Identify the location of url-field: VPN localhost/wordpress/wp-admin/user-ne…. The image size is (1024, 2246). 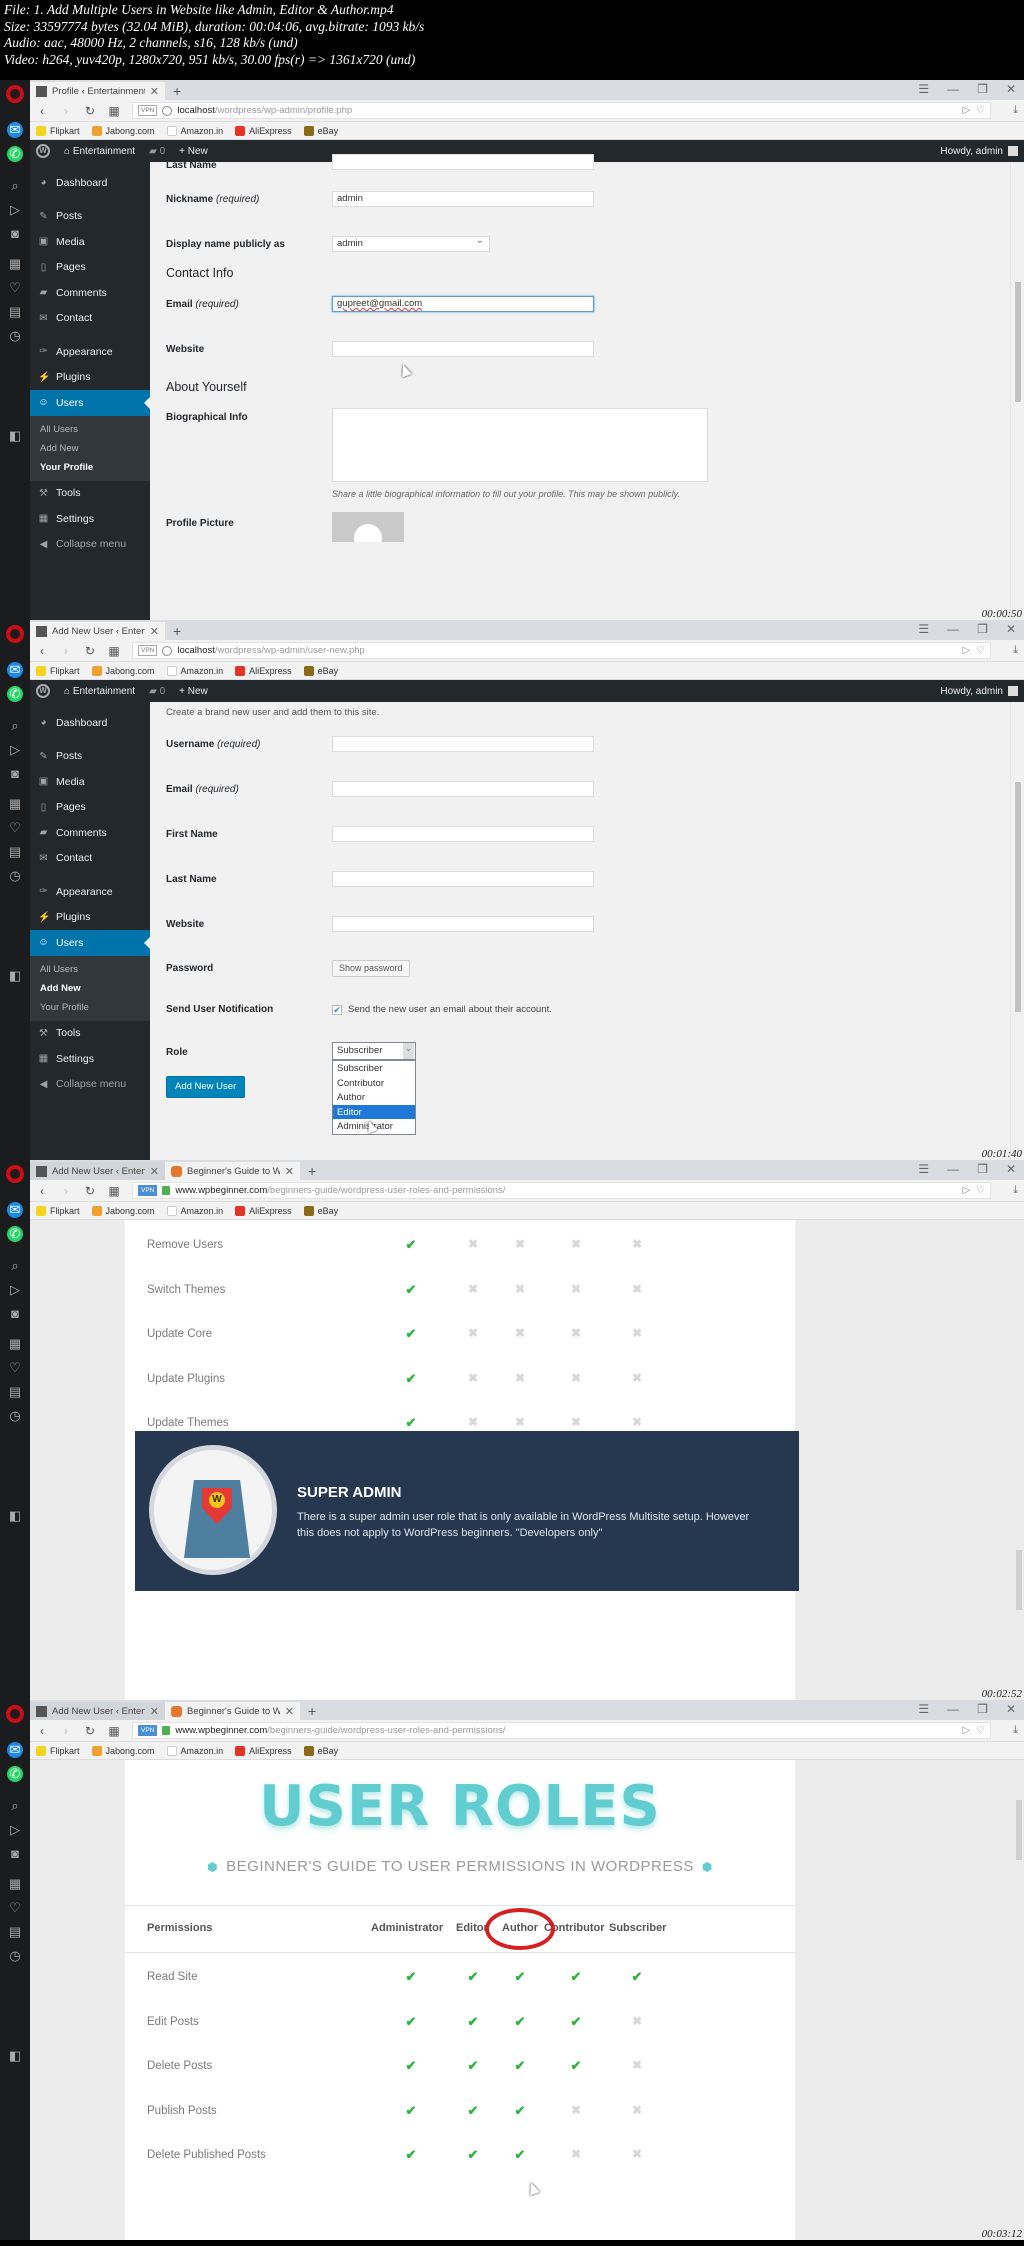
(562, 650).